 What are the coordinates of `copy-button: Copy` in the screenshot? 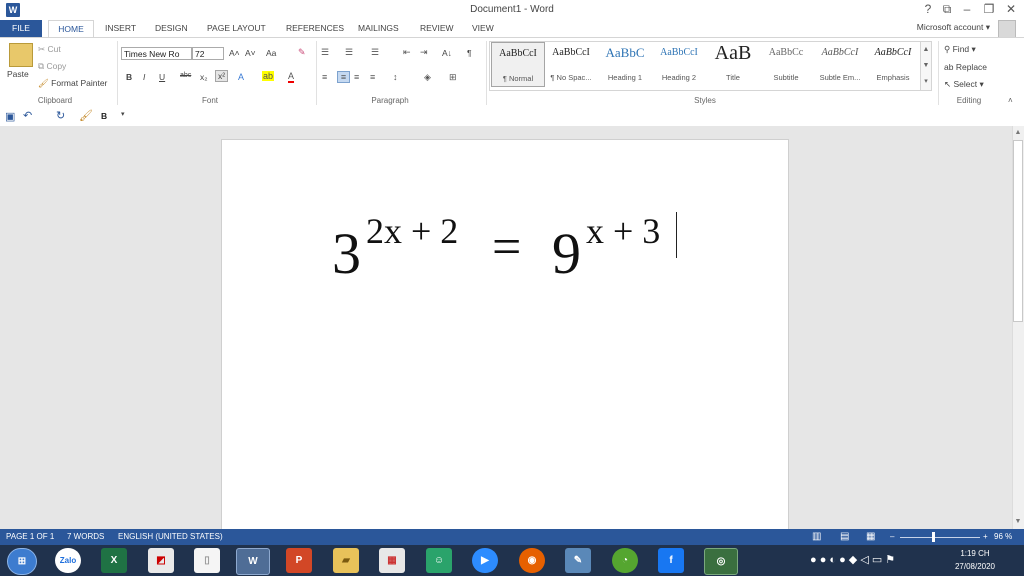 It's located at (56, 66).